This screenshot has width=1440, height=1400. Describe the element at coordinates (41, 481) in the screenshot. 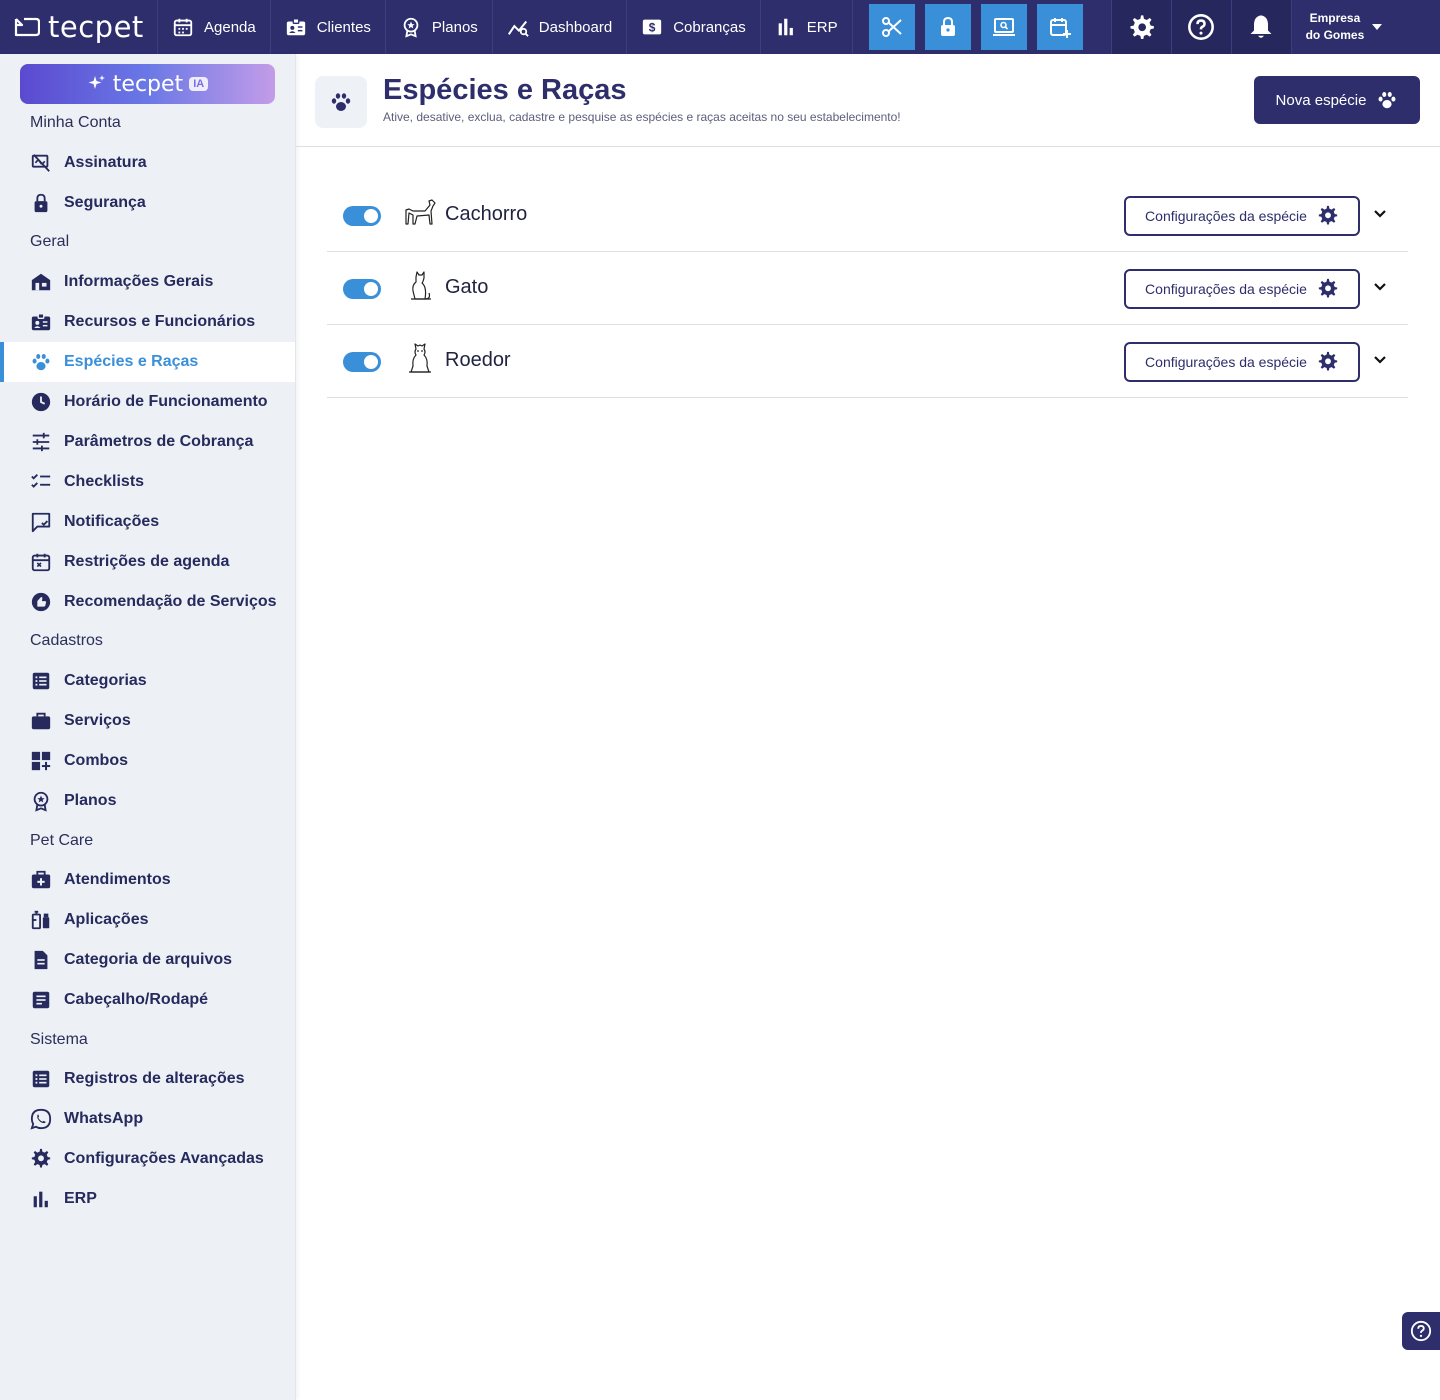

I see `checklist-icon` at that location.